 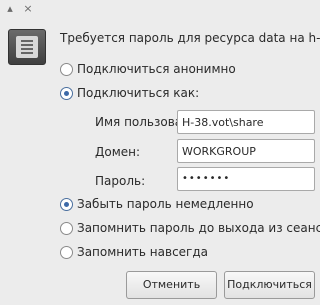 What do you see at coordinates (66, 69) in the screenshot?
I see `radio-connect-anonymous-control` at bounding box center [66, 69].